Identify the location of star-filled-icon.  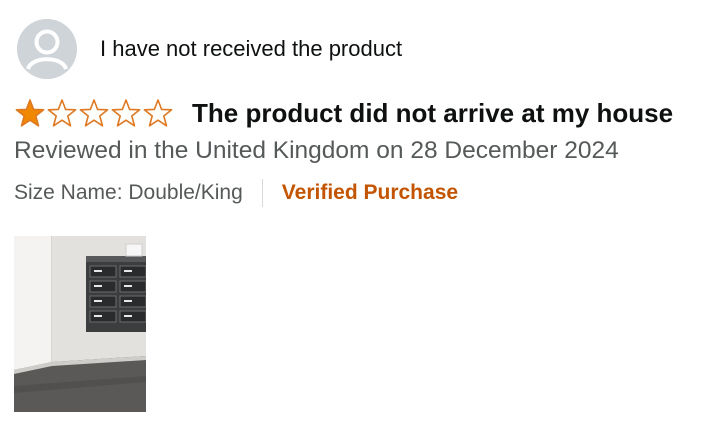
(30, 113).